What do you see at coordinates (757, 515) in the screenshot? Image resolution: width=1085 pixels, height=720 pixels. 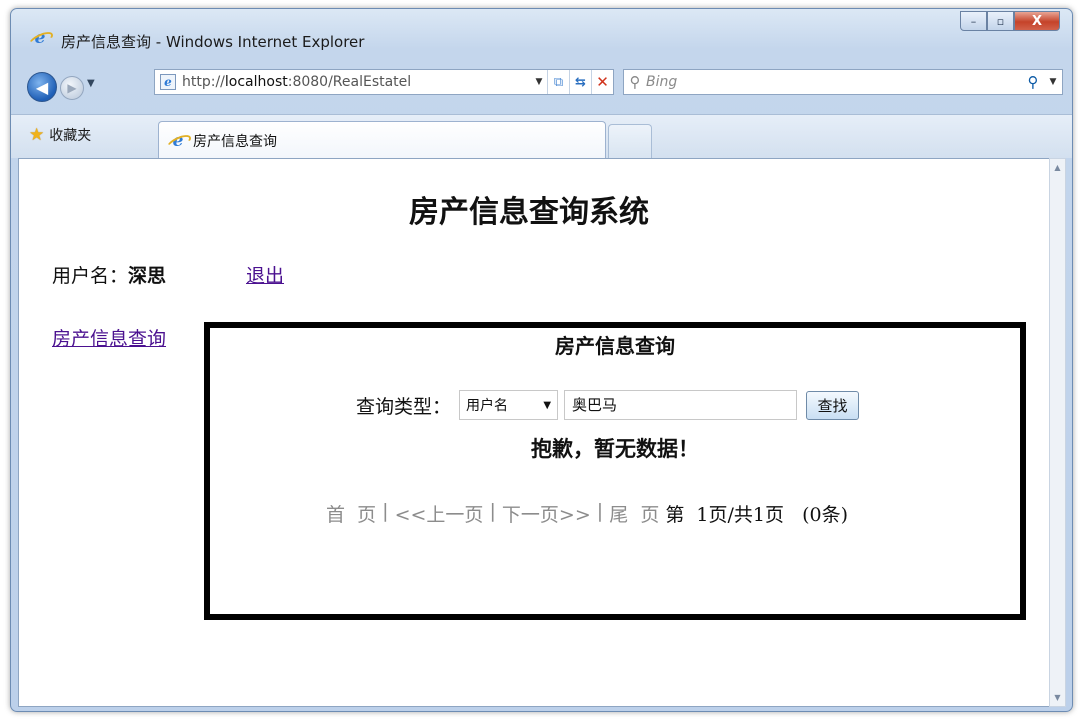 I see `page-info: 第 1页/共1页 (0条)` at bounding box center [757, 515].